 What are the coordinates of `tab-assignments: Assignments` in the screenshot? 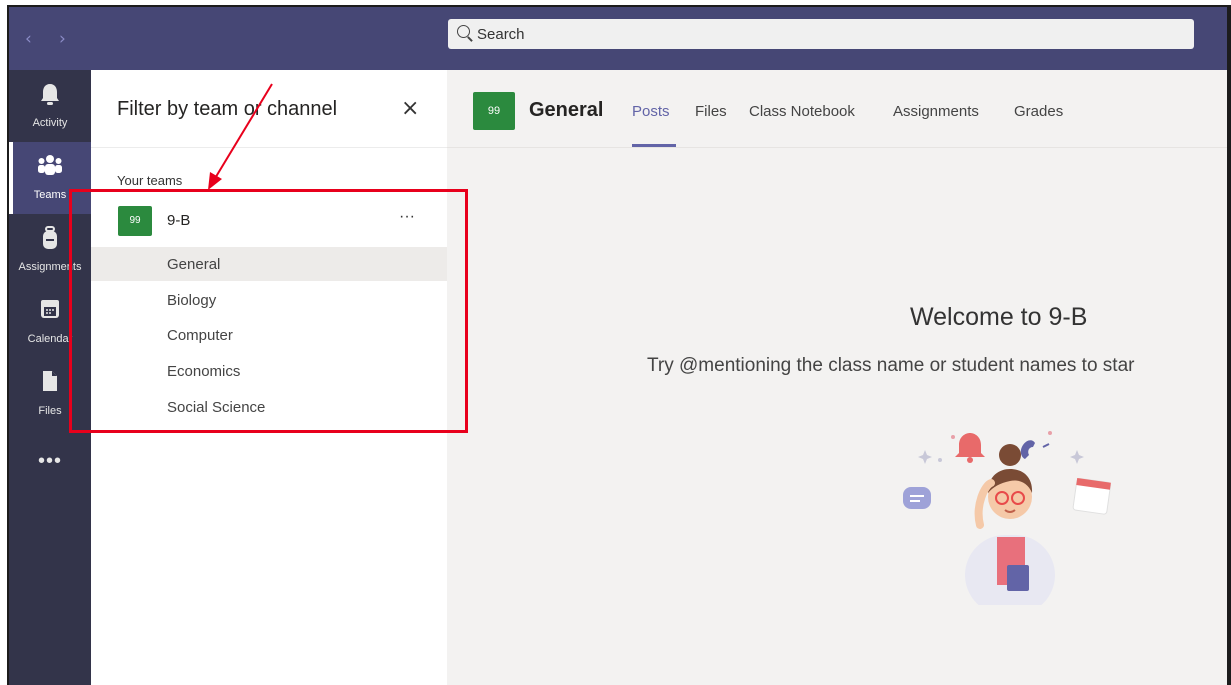 It's located at (936, 111).